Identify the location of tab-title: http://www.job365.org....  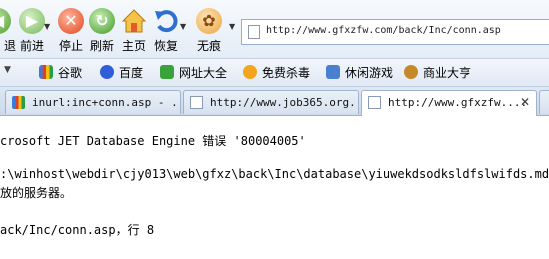
(284, 102).